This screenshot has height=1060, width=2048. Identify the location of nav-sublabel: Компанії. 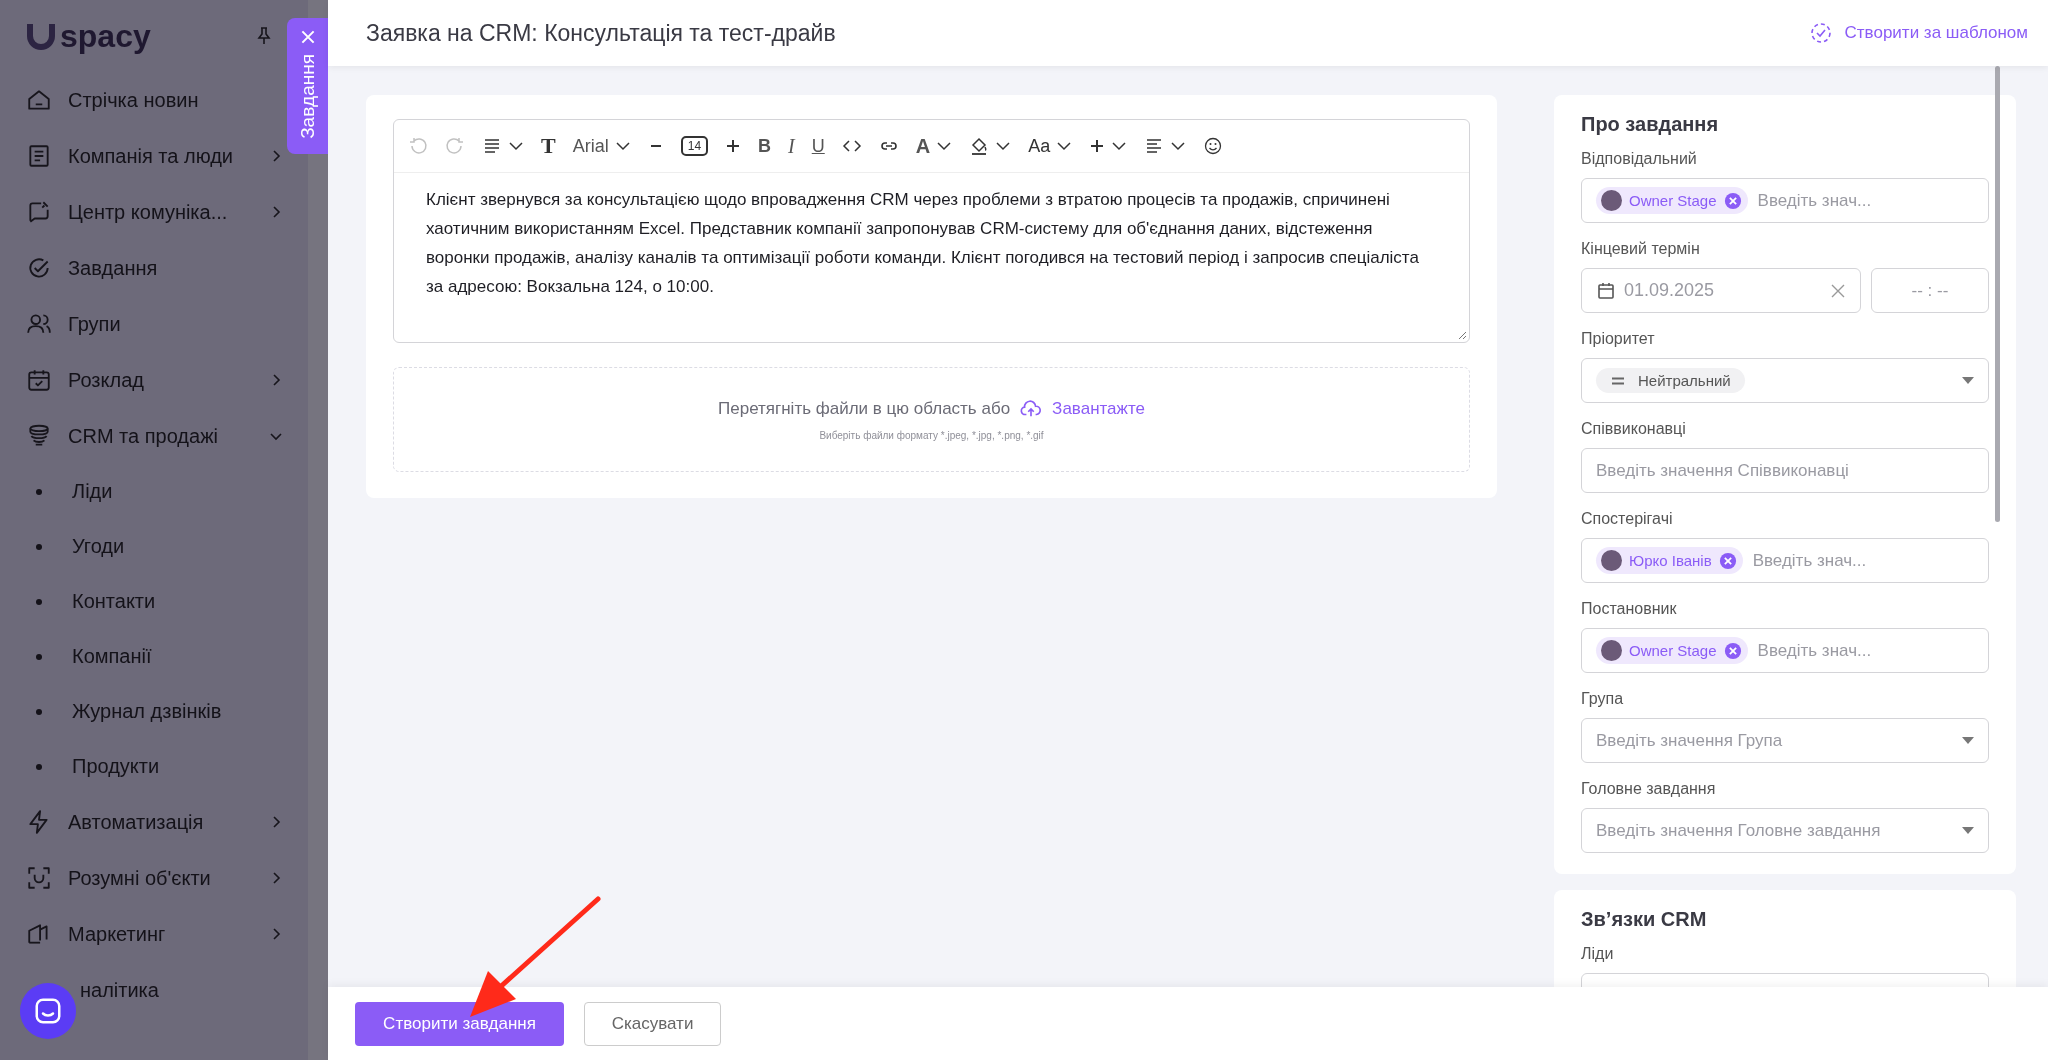
(112, 656).